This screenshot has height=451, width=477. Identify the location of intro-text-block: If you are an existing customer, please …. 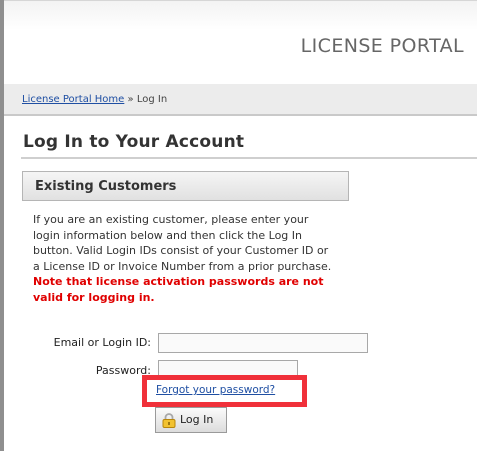
(183, 258).